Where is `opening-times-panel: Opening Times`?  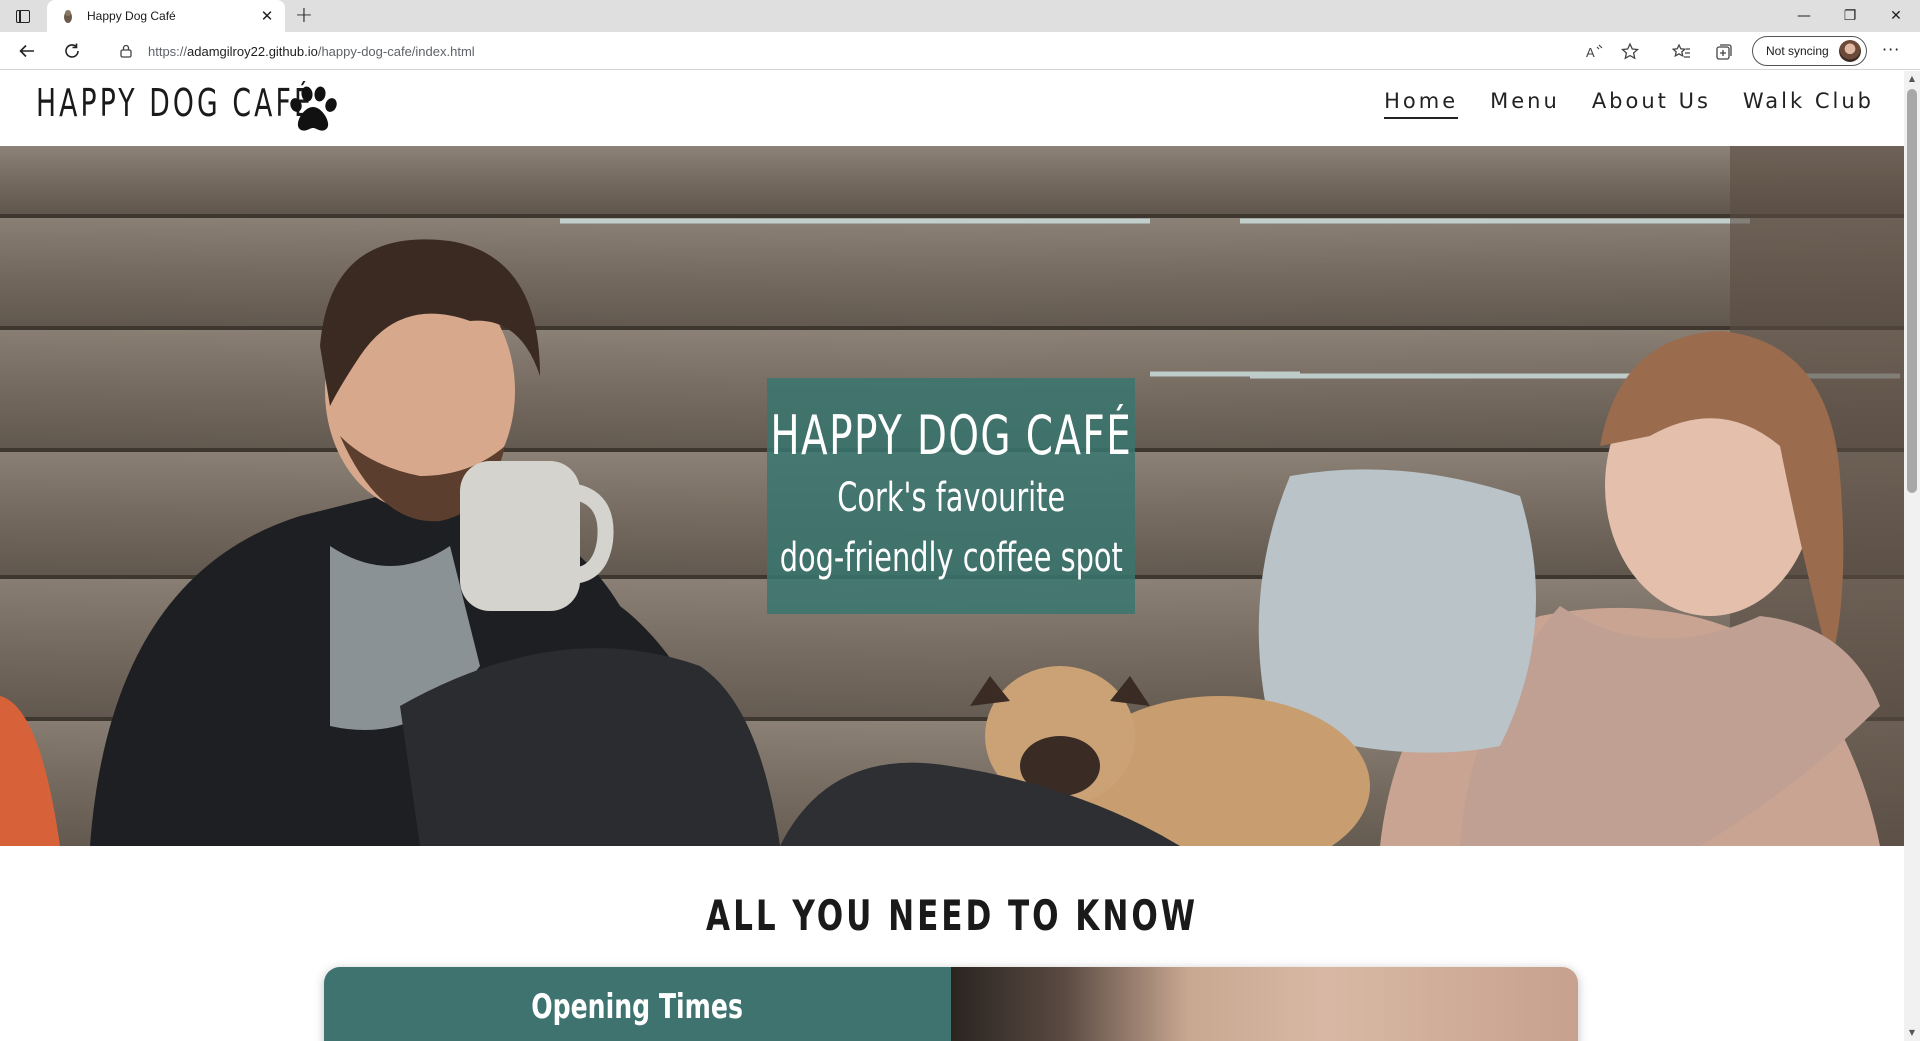
opening-times-panel: Opening Times is located at coordinates (637, 1004).